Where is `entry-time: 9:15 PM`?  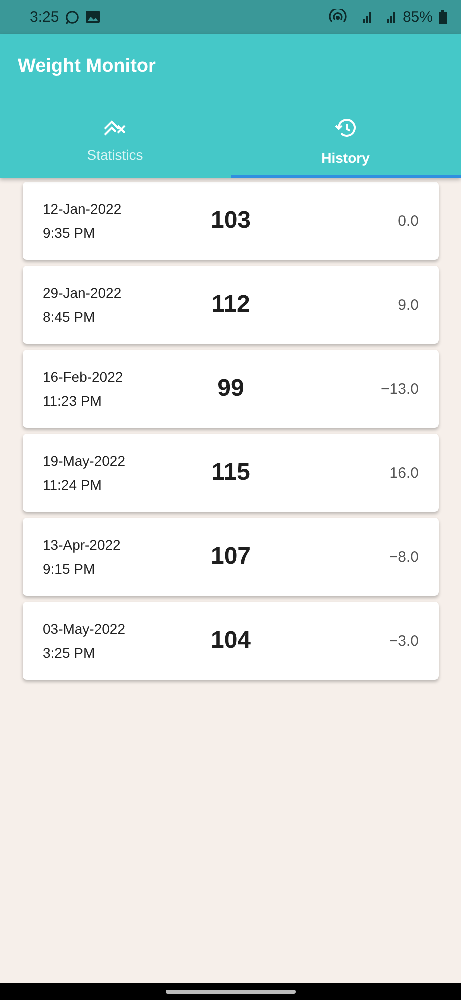 entry-time: 9:15 PM is located at coordinates (69, 569).